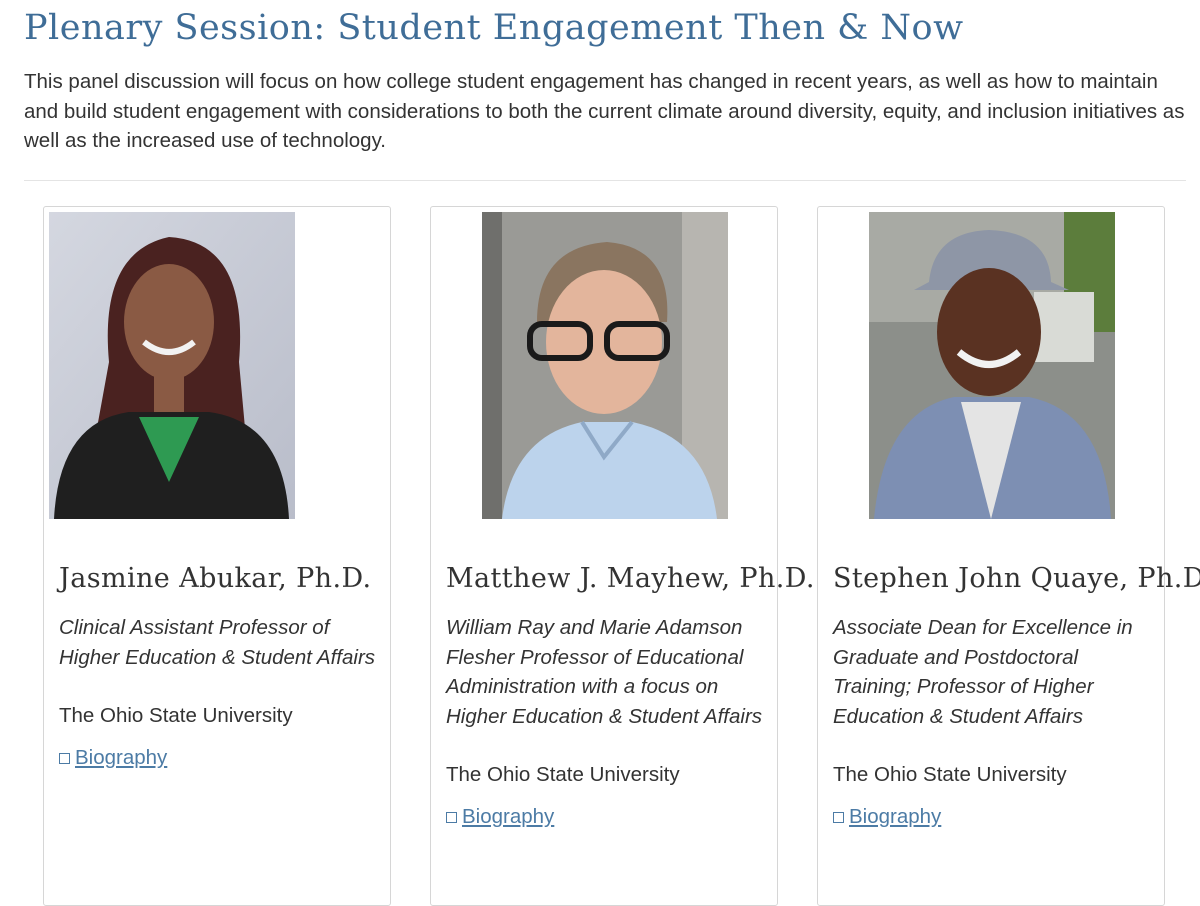 The width and height of the screenshot is (1200, 906). What do you see at coordinates (605, 180) in the screenshot?
I see `section-divider` at bounding box center [605, 180].